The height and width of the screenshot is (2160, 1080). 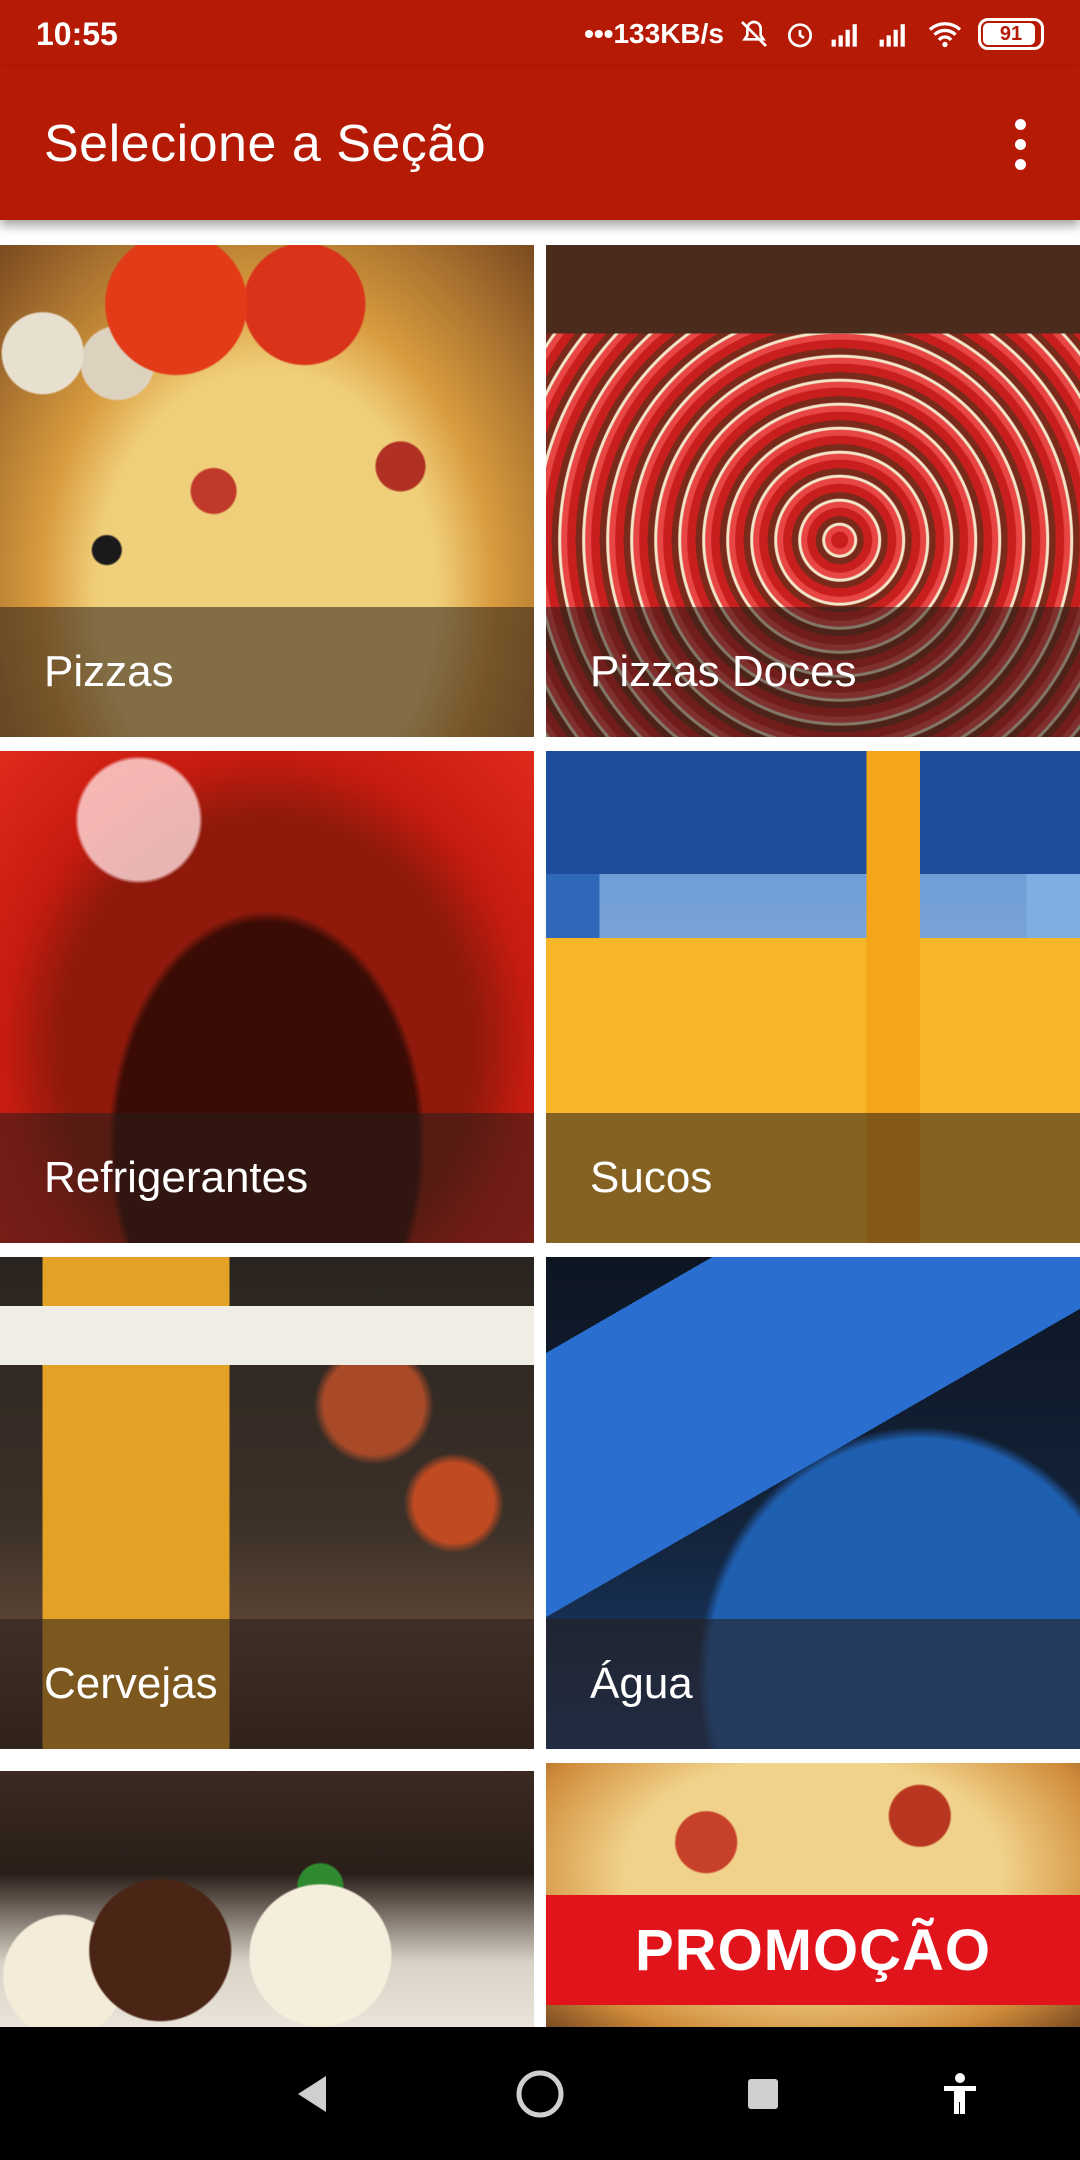 What do you see at coordinates (267, 672) in the screenshot?
I see `section-label: Pizzas` at bounding box center [267, 672].